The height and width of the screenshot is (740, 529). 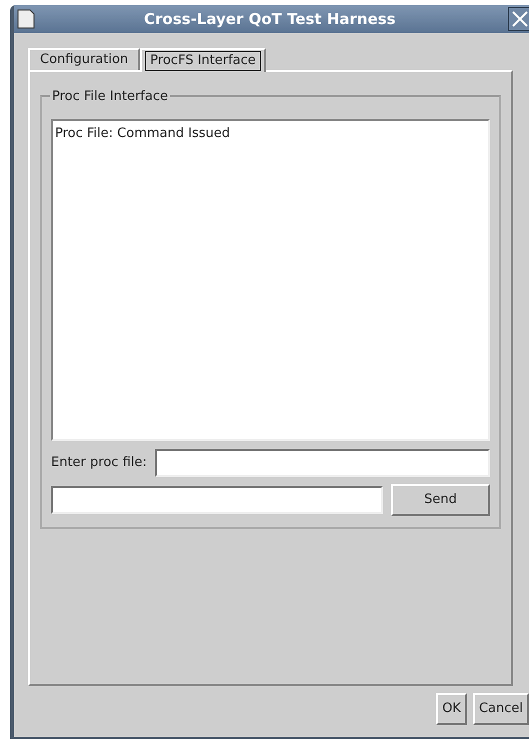 What do you see at coordinates (99, 463) in the screenshot?
I see `proc-file-label: Enter proc file:` at bounding box center [99, 463].